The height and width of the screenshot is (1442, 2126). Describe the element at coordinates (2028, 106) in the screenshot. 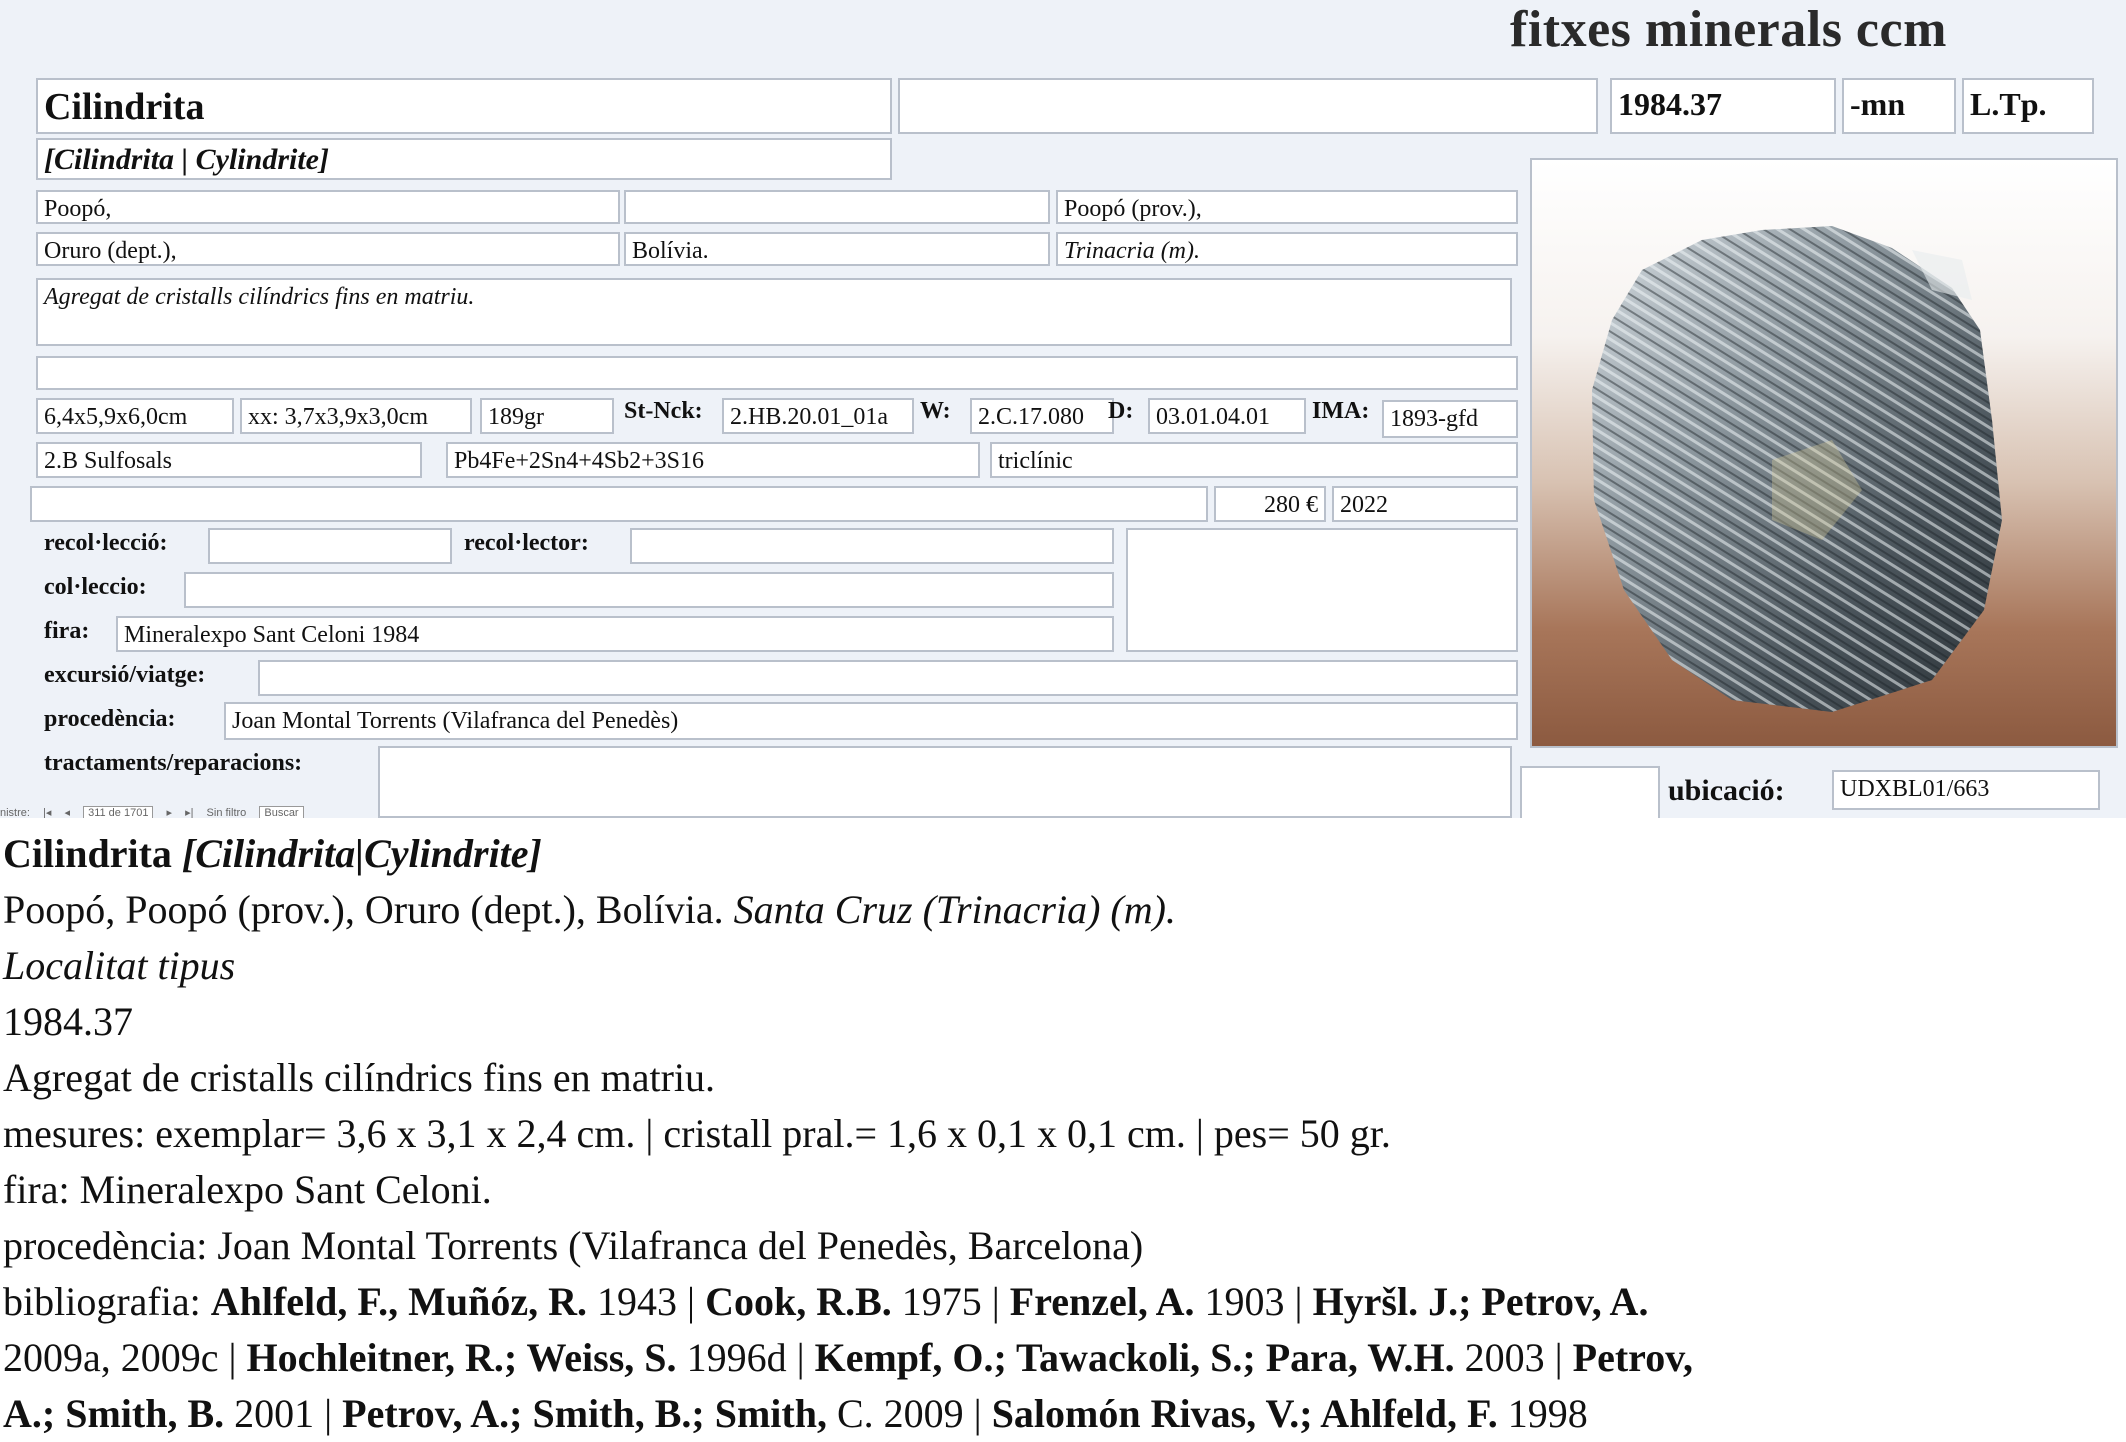

I see `type-locality-field: L.Tp.` at that location.